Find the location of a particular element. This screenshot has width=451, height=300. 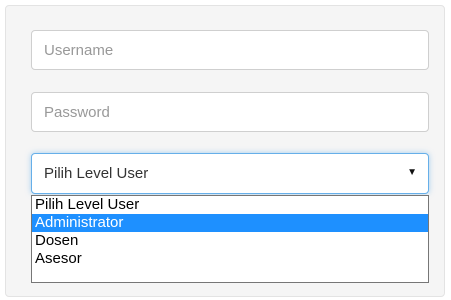

option-administrator: Administrator is located at coordinates (230, 223).